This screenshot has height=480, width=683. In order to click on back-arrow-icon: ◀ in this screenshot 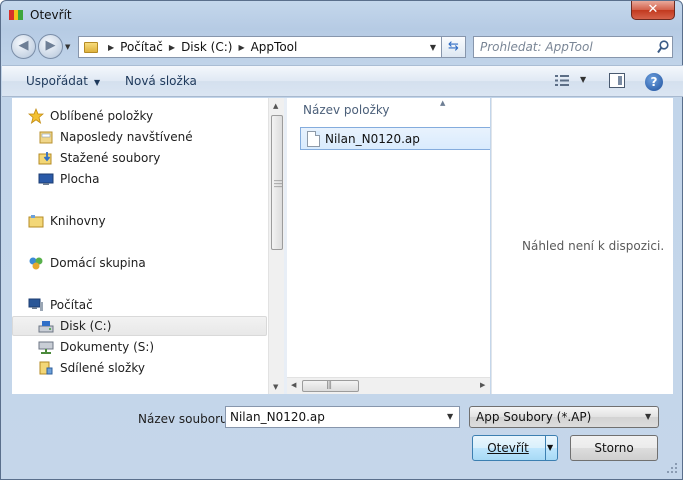, I will do `click(23, 45)`.